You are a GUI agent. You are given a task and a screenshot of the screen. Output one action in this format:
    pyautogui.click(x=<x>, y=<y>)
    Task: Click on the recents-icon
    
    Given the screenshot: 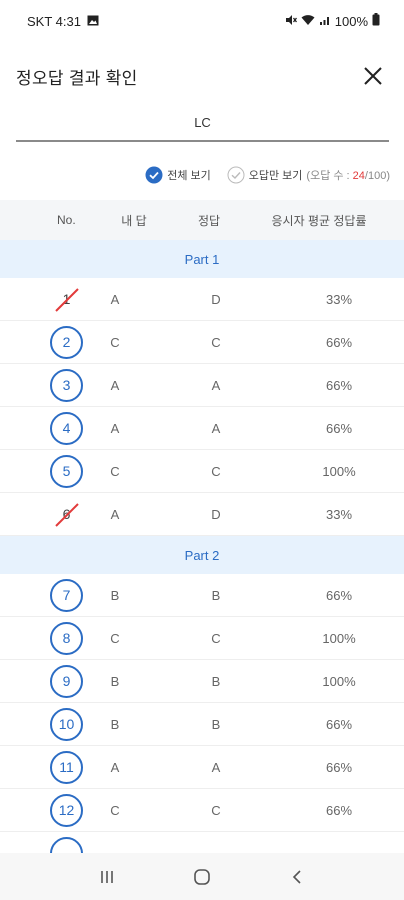 What is the action you would take?
    pyautogui.click(x=107, y=876)
    